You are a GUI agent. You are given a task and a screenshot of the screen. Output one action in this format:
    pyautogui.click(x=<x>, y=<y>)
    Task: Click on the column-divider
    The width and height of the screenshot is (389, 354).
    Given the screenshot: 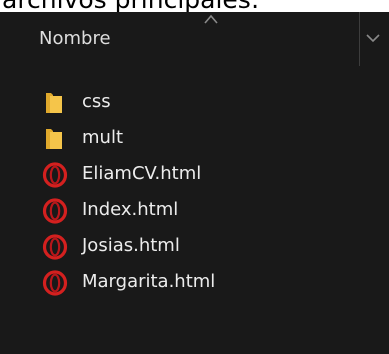 What is the action you would take?
    pyautogui.click(x=359, y=39)
    